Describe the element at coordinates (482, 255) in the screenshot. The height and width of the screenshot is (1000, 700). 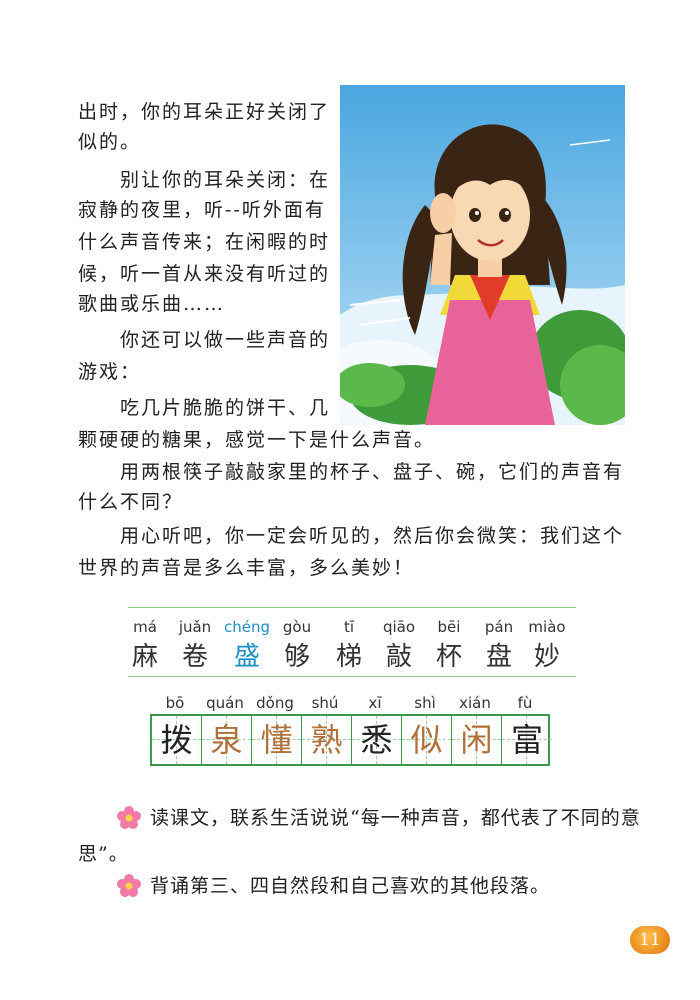
I see `girl-listening-illustration` at that location.